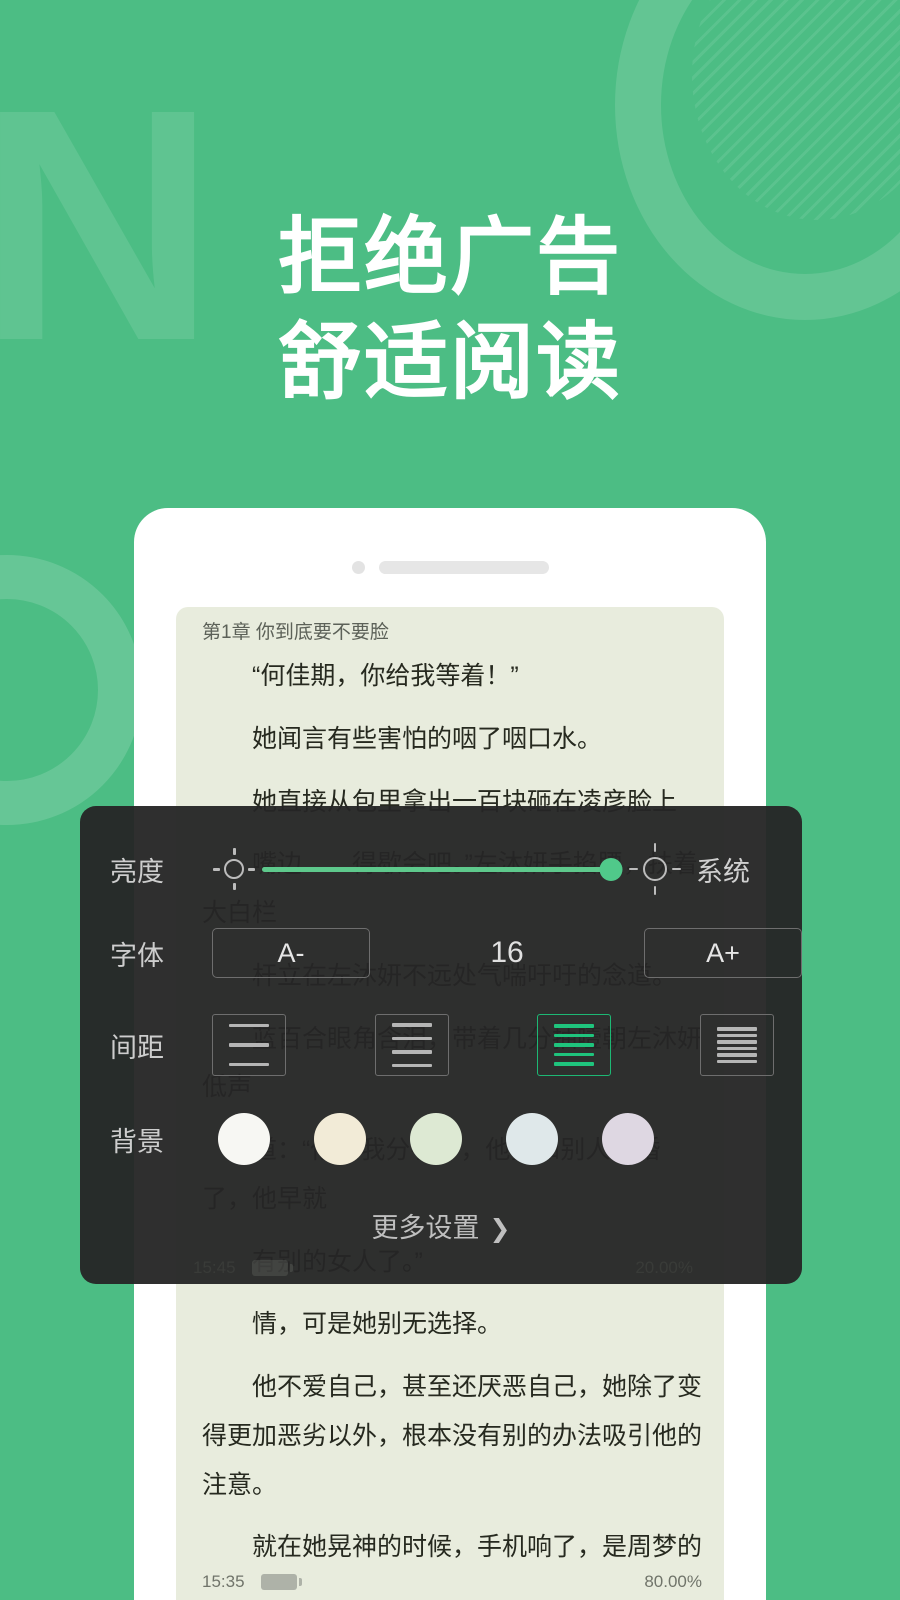 This screenshot has width=900, height=1600. I want to click on chevron-right-icon: ❯, so click(500, 1229).